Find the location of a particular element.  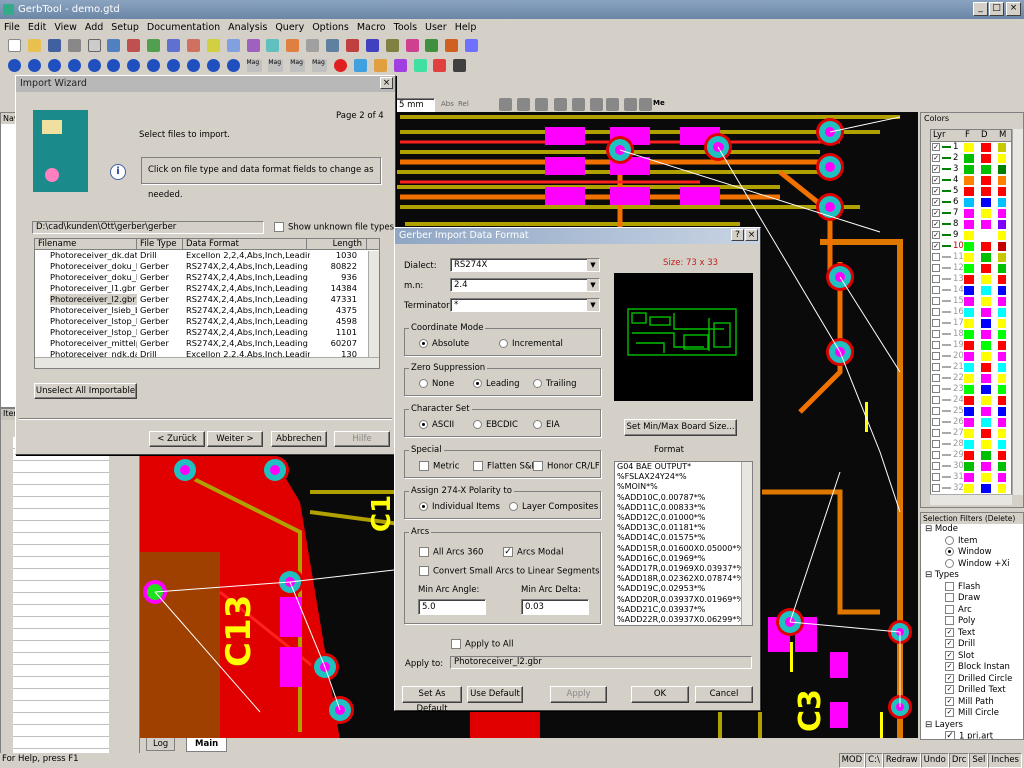

next-button: Weiter > is located at coordinates (235, 439).